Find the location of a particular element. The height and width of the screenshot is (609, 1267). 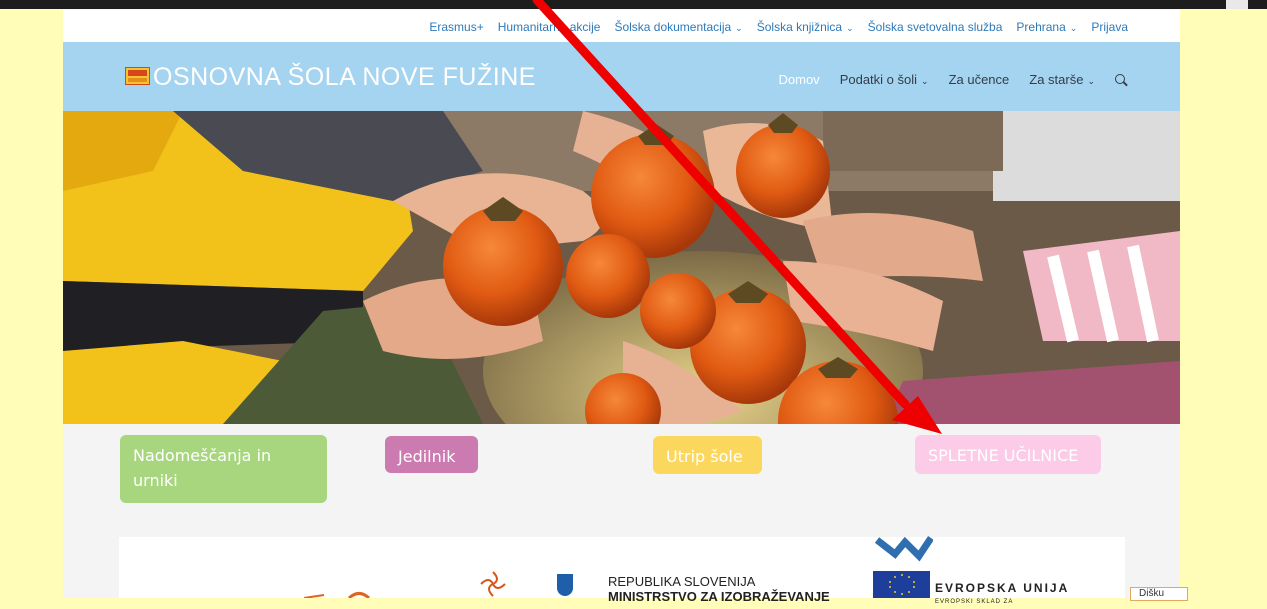

top-nav-solska-dokumentacija: Šolska dokumentacija ⌄ is located at coordinates (678, 27).